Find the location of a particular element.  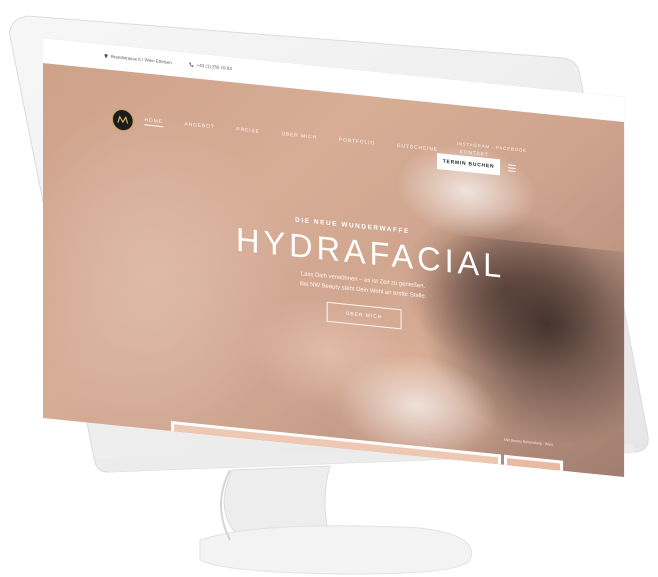

map-pin-icon is located at coordinates (106, 56).